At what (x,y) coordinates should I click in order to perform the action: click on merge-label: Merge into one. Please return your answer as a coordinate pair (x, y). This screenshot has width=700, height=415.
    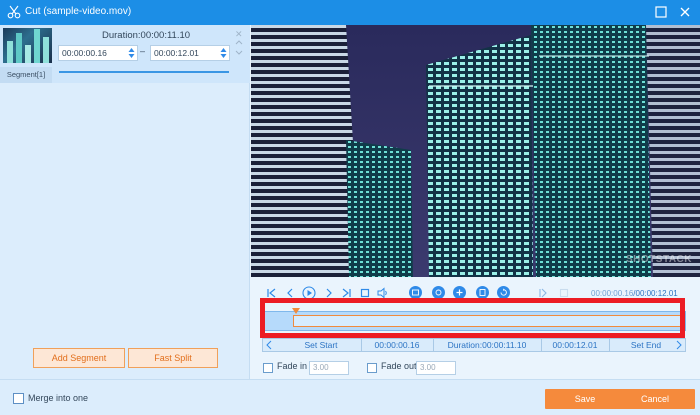
    Looking at the image, I should click on (58, 398).